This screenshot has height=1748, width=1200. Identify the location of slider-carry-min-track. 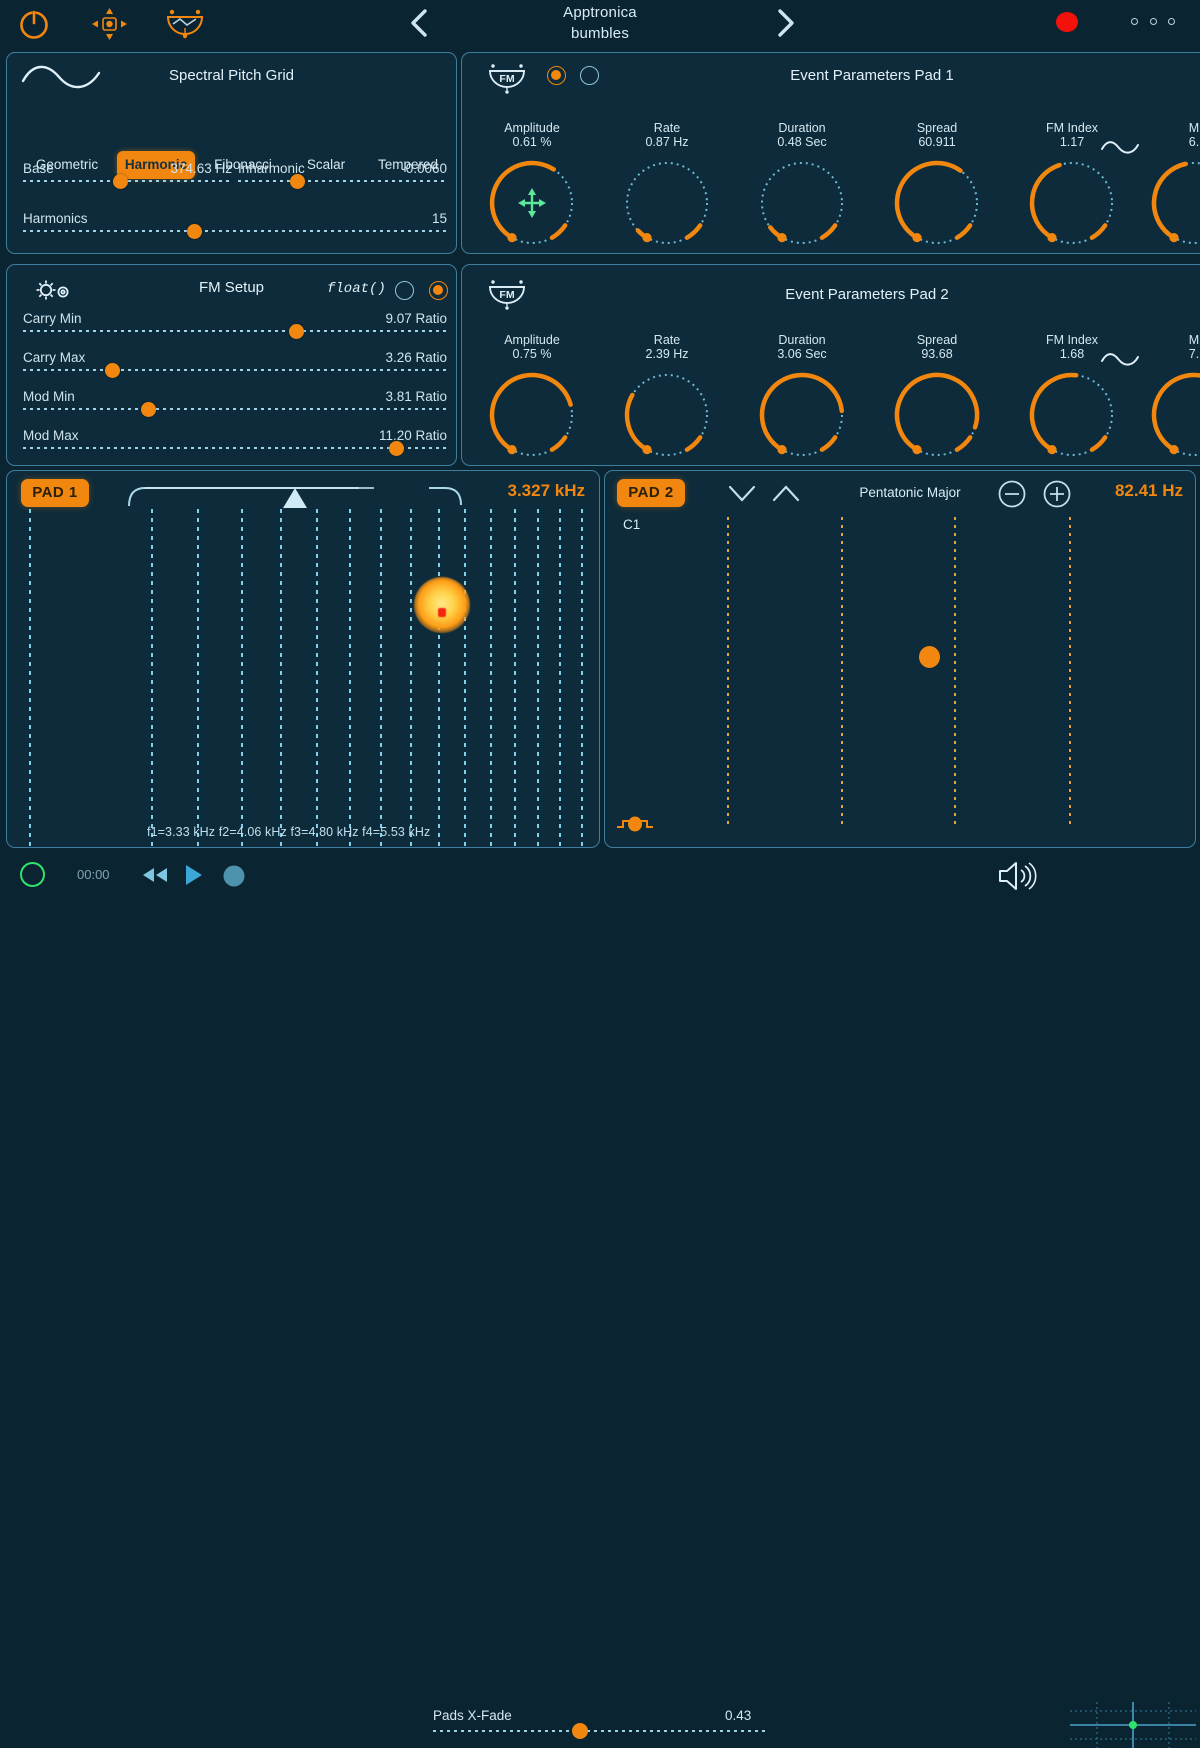
(235, 331).